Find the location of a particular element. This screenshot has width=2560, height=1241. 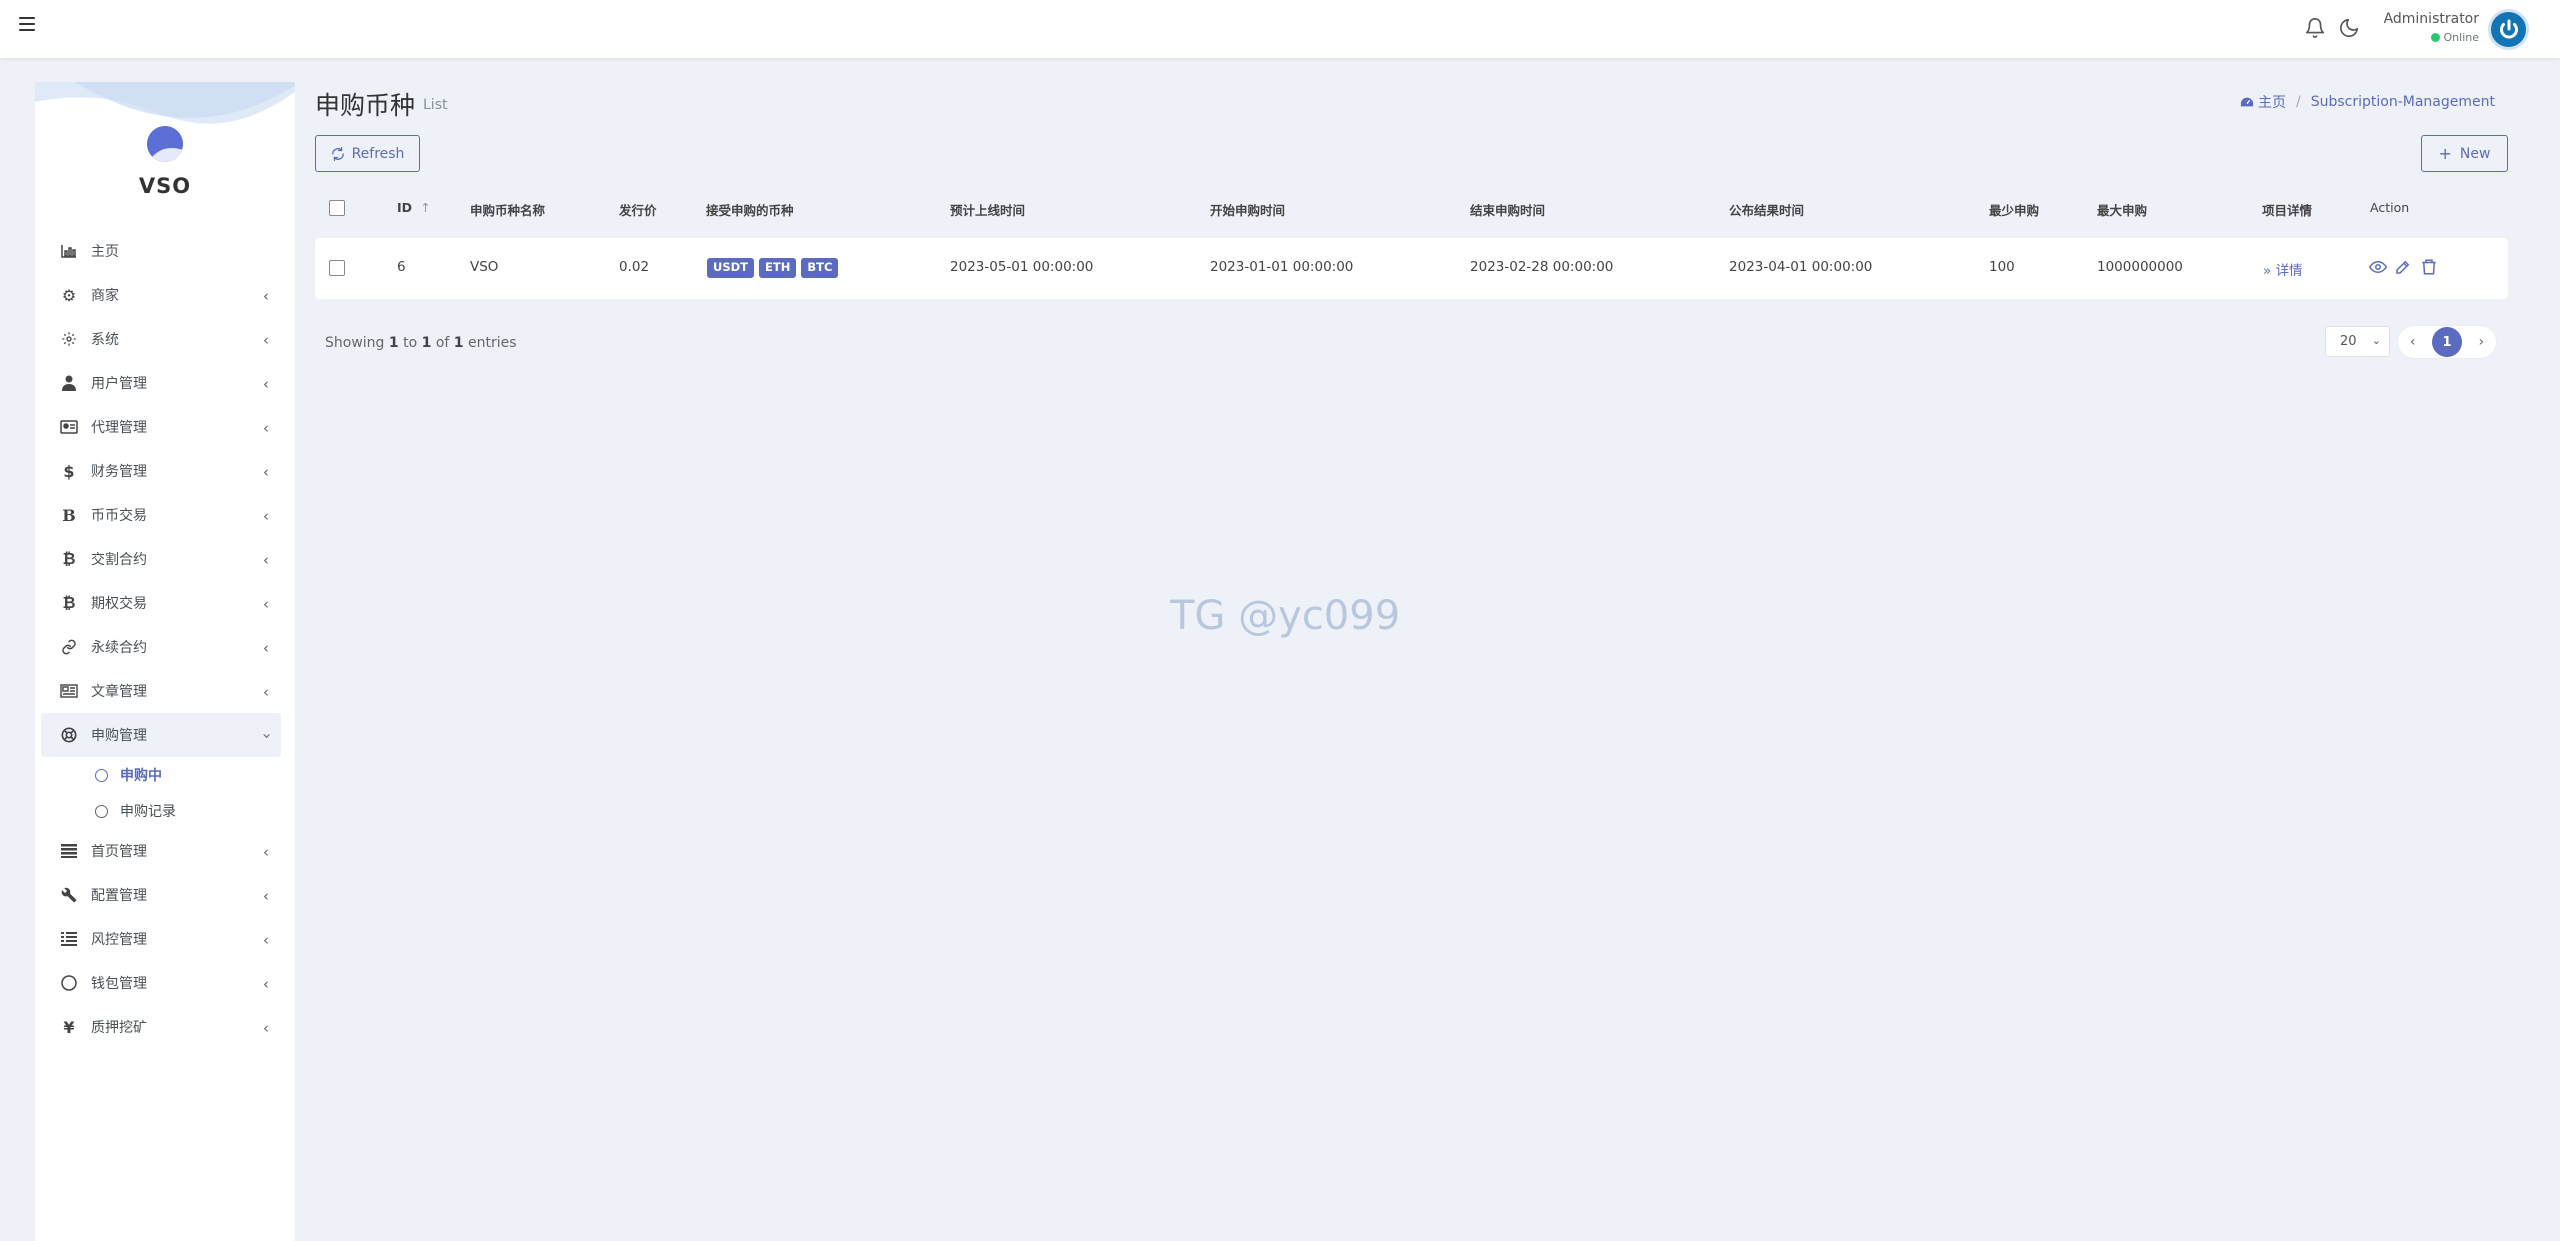

refresh-button: Refresh is located at coordinates (367, 153).